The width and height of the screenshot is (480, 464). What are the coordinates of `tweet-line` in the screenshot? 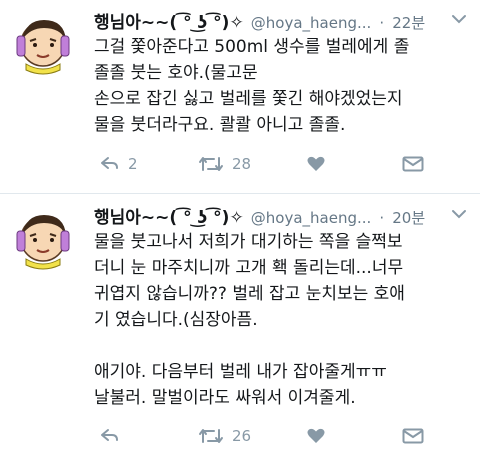 It's located at (282, 346).